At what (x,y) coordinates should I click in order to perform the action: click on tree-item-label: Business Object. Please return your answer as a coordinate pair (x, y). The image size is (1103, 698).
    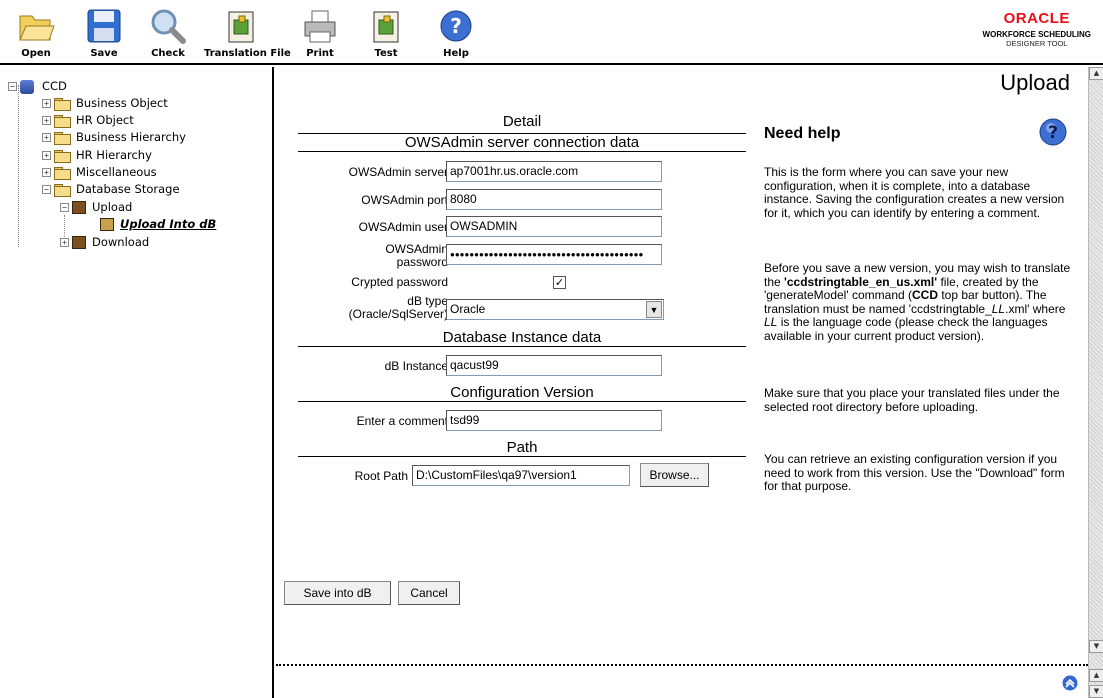
    Looking at the image, I should click on (122, 103).